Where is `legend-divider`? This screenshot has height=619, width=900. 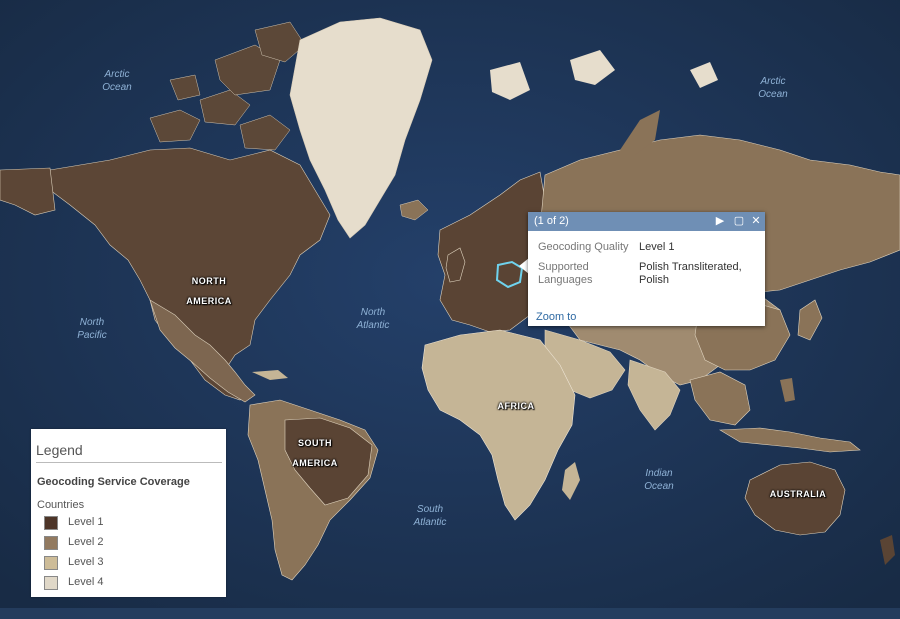 legend-divider is located at coordinates (129, 462).